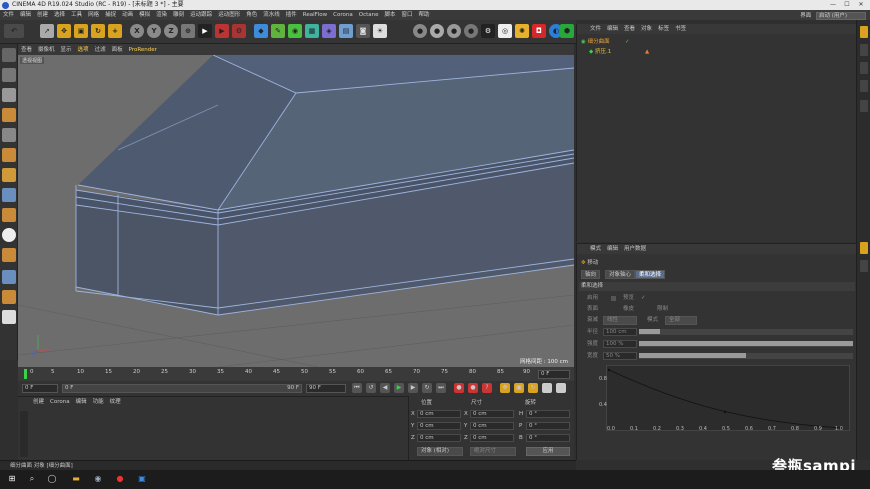 The image size is (870, 489). What do you see at coordinates (864, 32) in the screenshot?
I see `objects-tab-icon` at bounding box center [864, 32].